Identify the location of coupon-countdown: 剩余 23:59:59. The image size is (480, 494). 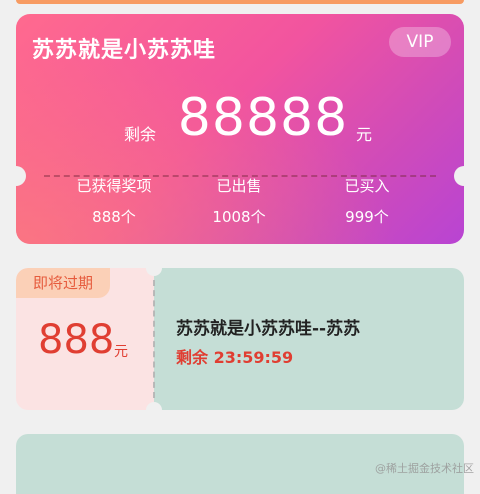
(235, 357).